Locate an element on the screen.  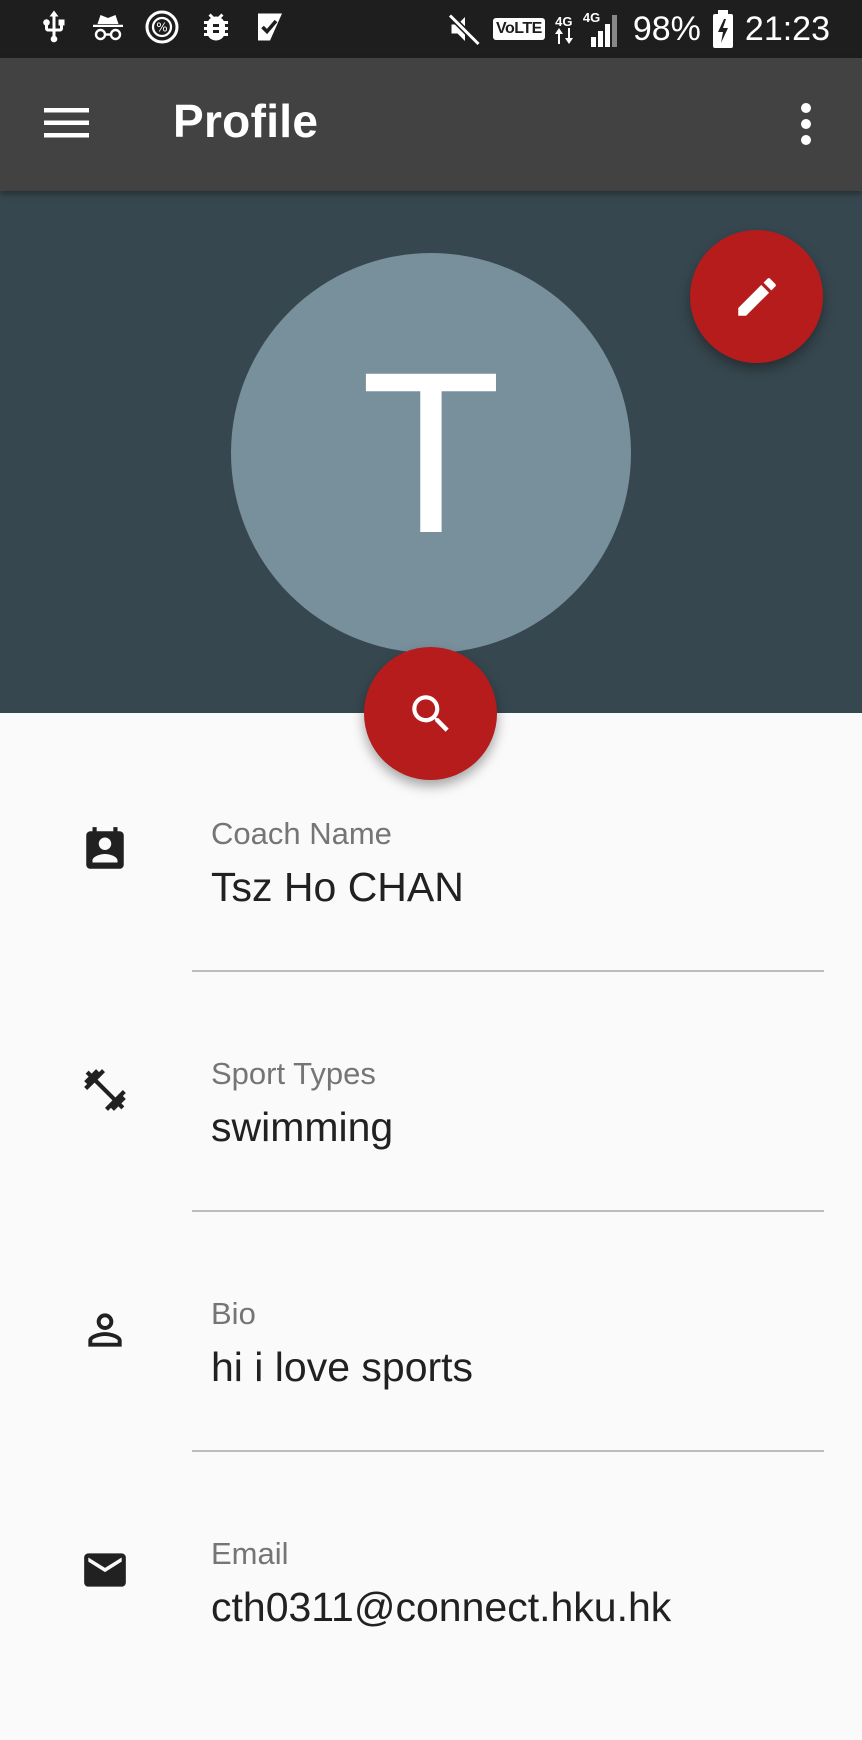
field-value: cth0311@connect.hku.hk is located at coordinates (441, 1607).